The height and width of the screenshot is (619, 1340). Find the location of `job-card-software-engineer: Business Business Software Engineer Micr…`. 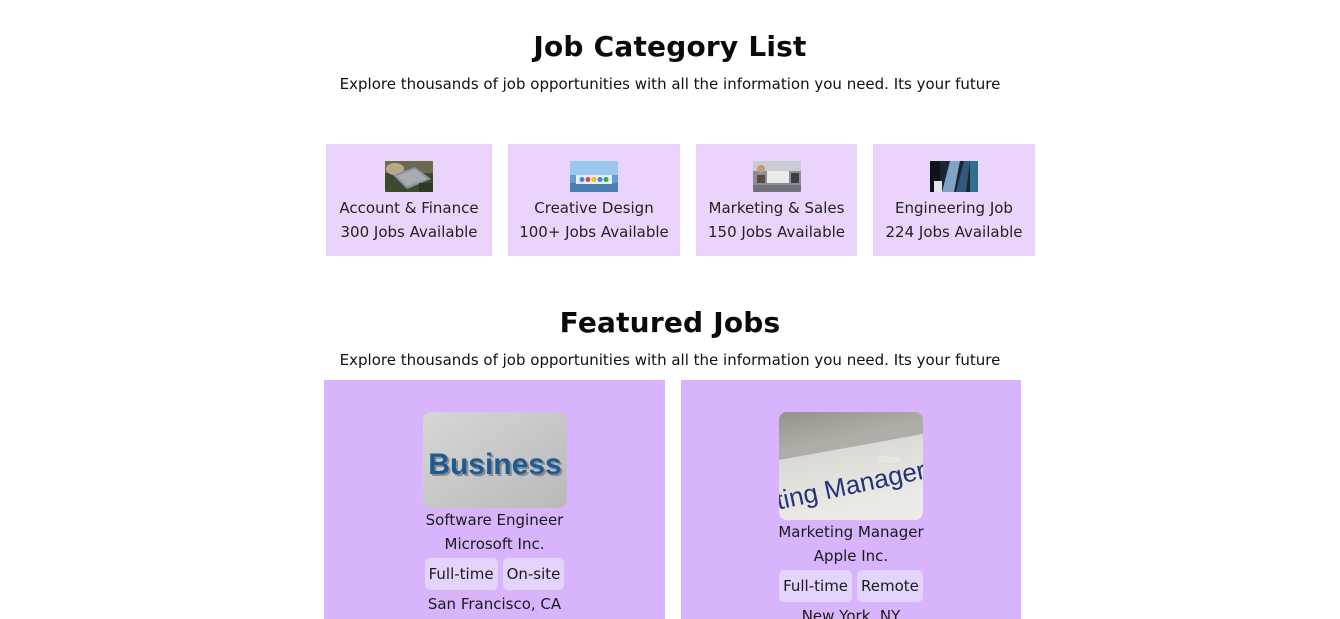

job-card-software-engineer: Business Business Software Engineer Micr… is located at coordinates (494, 499).